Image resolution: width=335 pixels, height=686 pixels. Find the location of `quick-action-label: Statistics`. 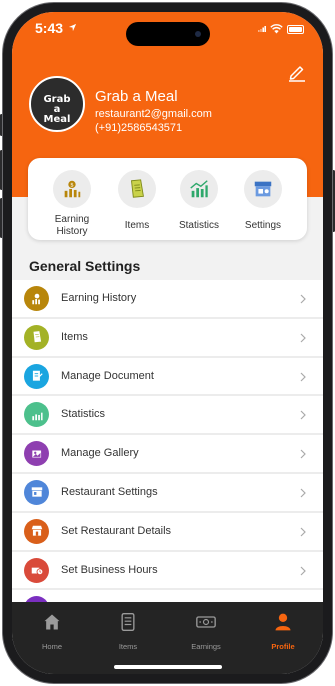

quick-action-label: Statistics is located at coordinates (198, 225).